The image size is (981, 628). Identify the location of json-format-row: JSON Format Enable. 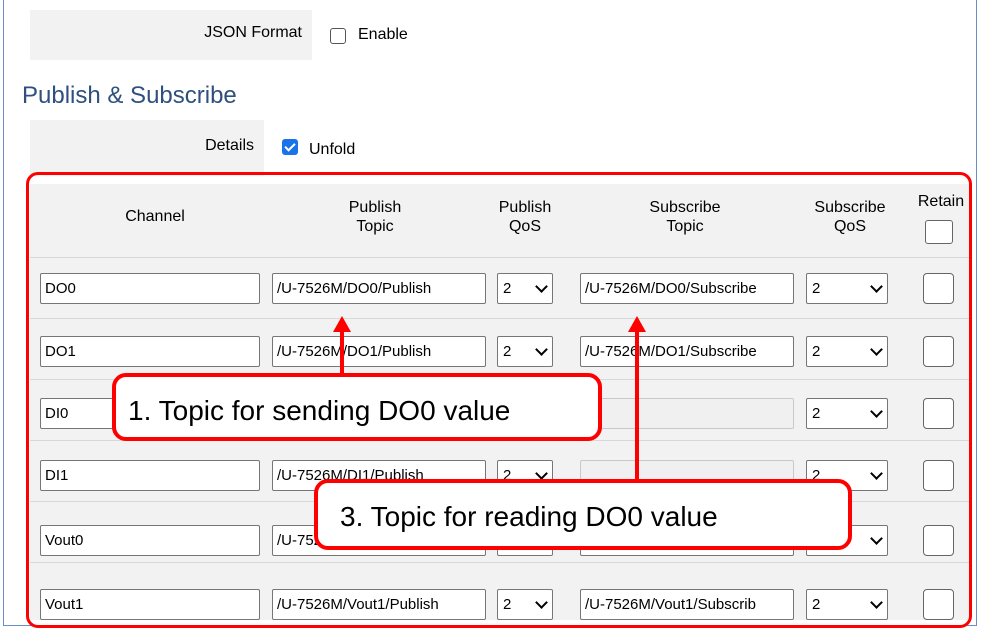
(502, 35).